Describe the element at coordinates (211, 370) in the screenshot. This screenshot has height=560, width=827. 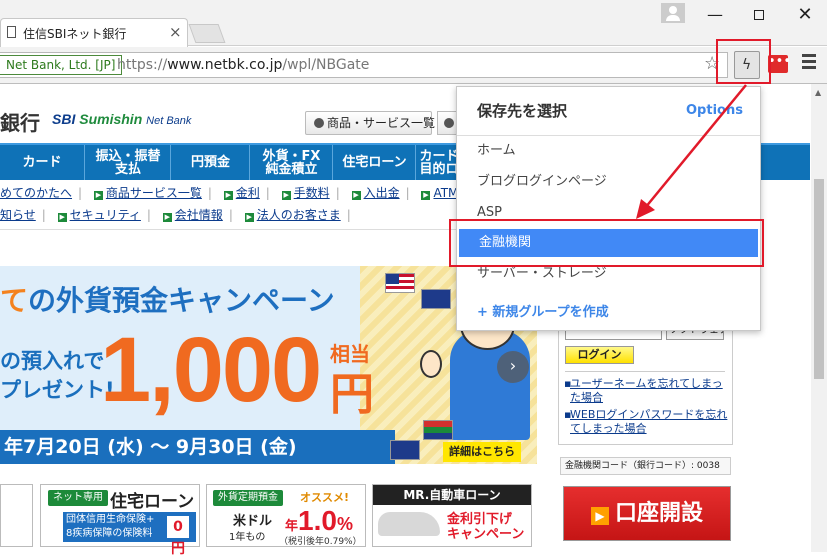
I see `banner-amount: 1,000` at that location.